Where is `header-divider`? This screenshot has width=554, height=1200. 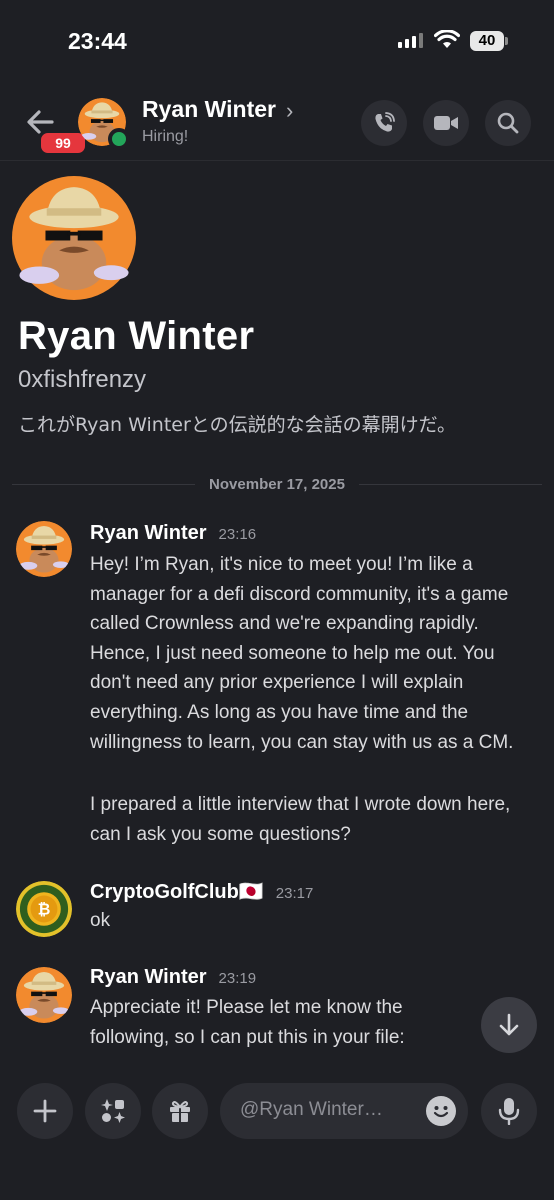
header-divider is located at coordinates (277, 160).